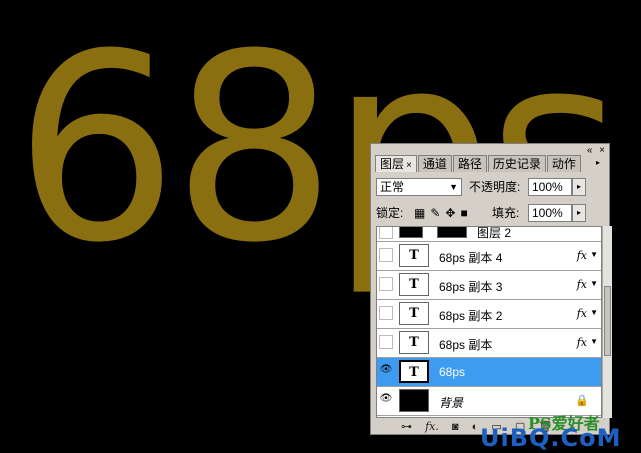 Image resolution: width=641 pixels, height=453 pixels. What do you see at coordinates (453, 187) in the screenshot?
I see `chevron-down-icon: ▼` at bounding box center [453, 187].